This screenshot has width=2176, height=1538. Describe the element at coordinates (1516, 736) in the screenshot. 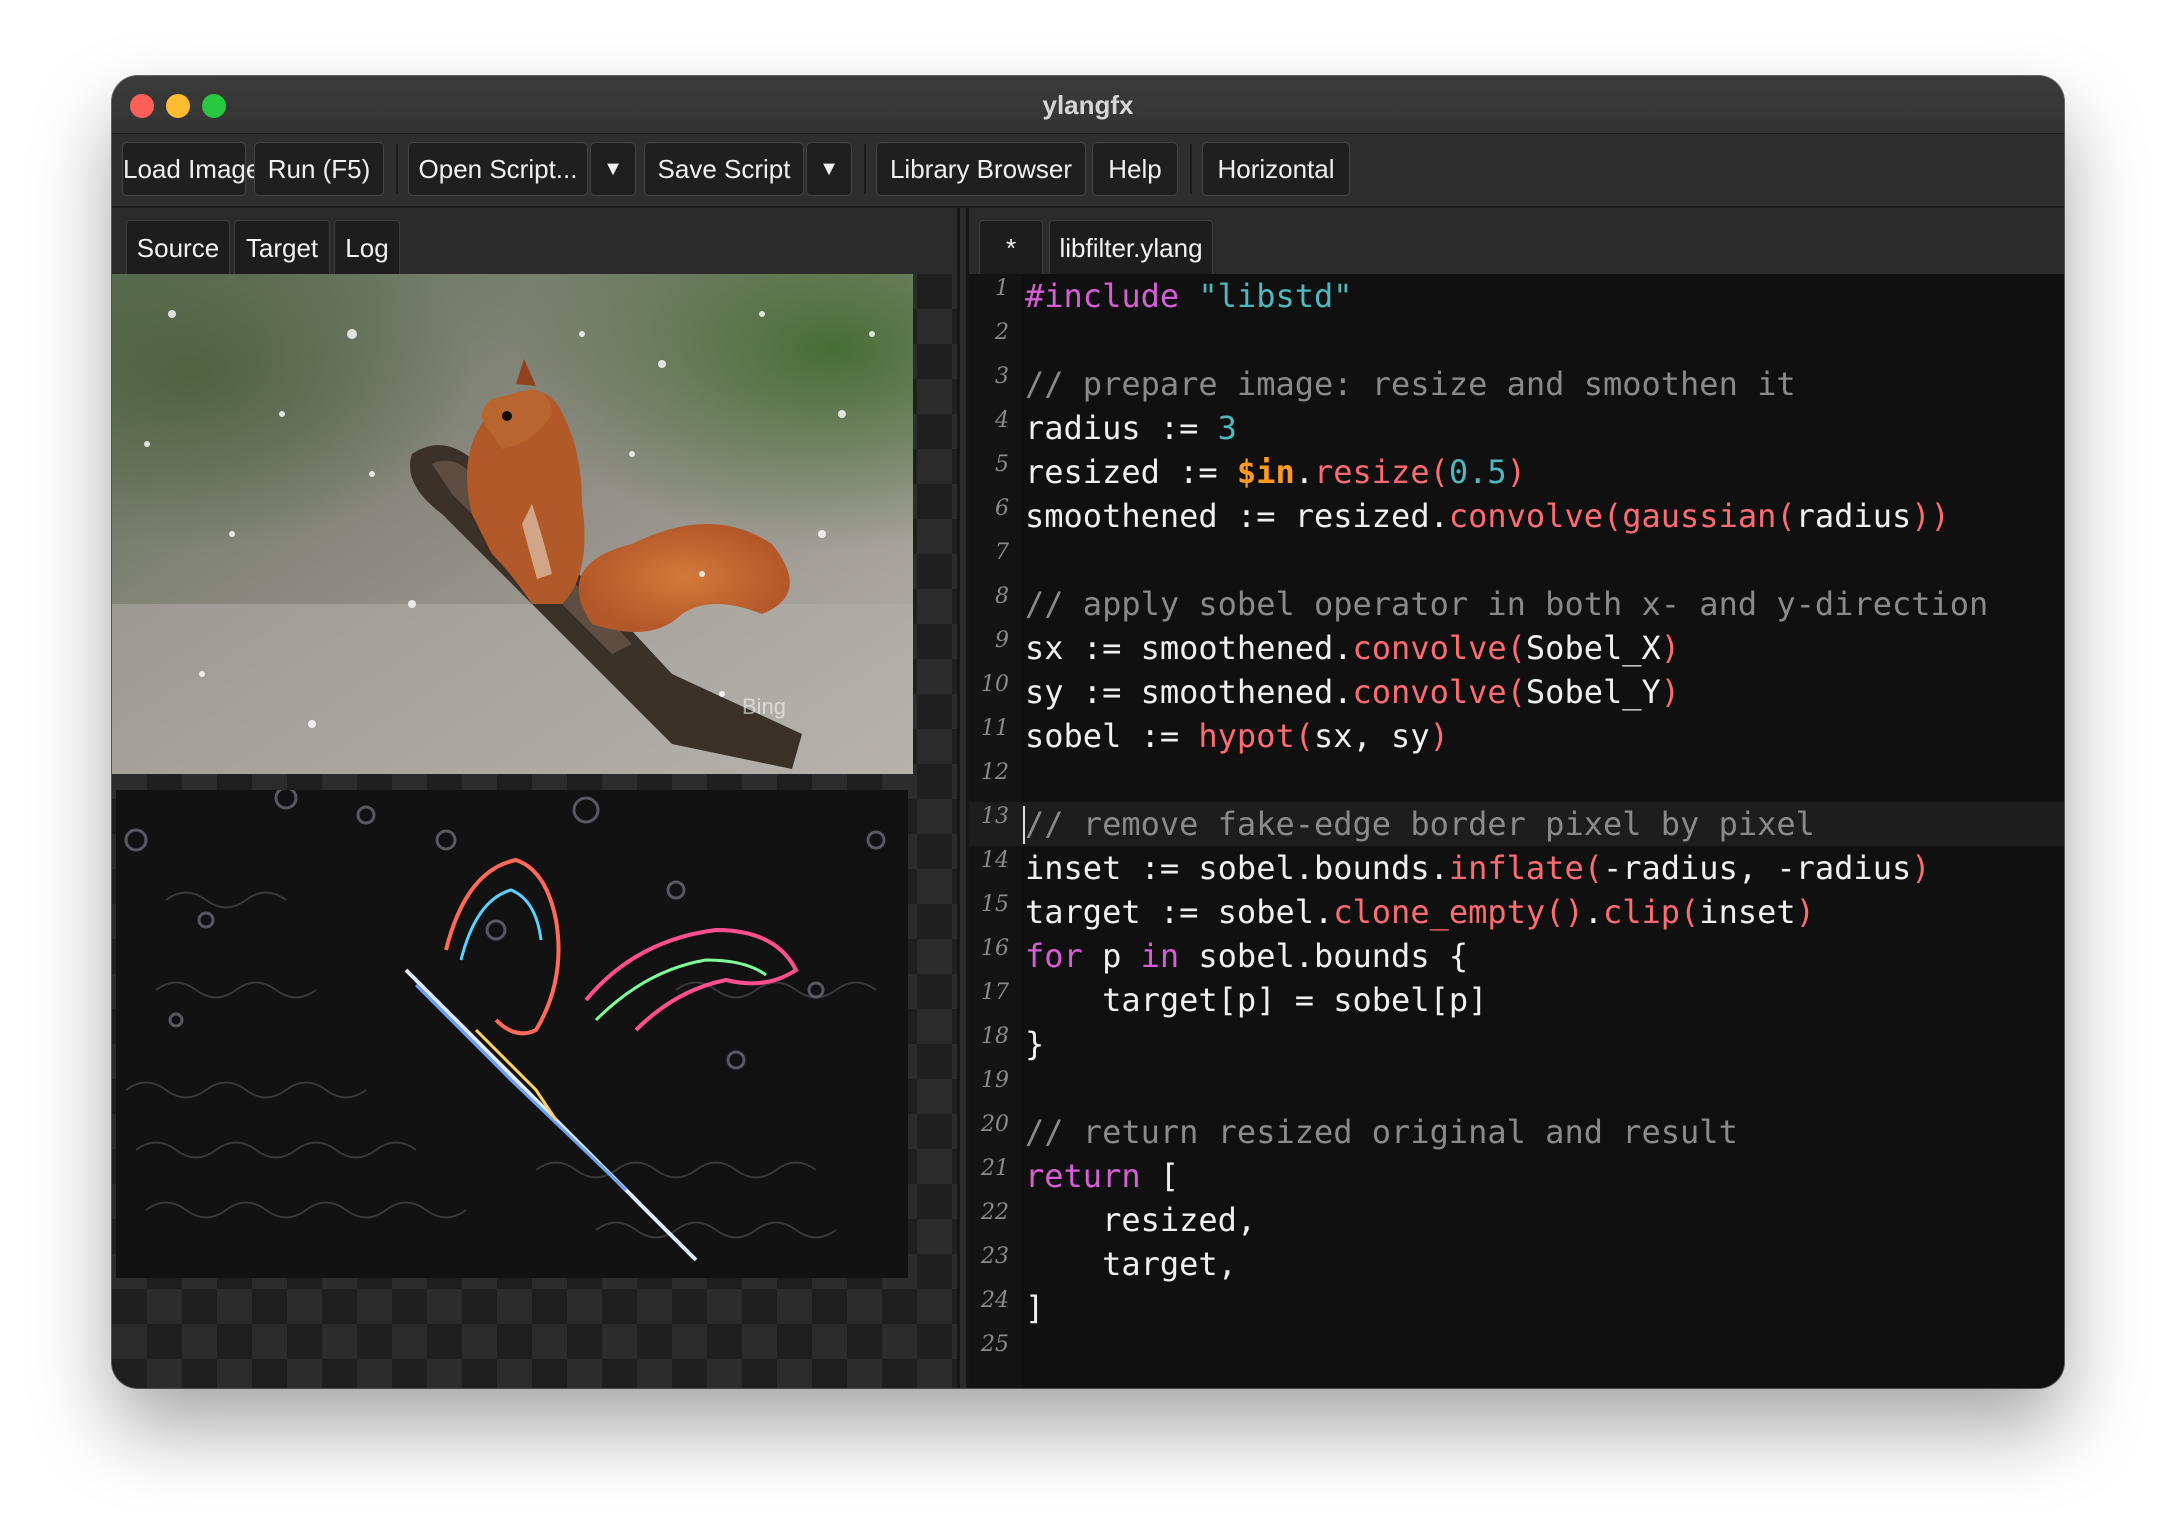

I see `code-line: 11 sobel := hypot(sx, sy)` at that location.